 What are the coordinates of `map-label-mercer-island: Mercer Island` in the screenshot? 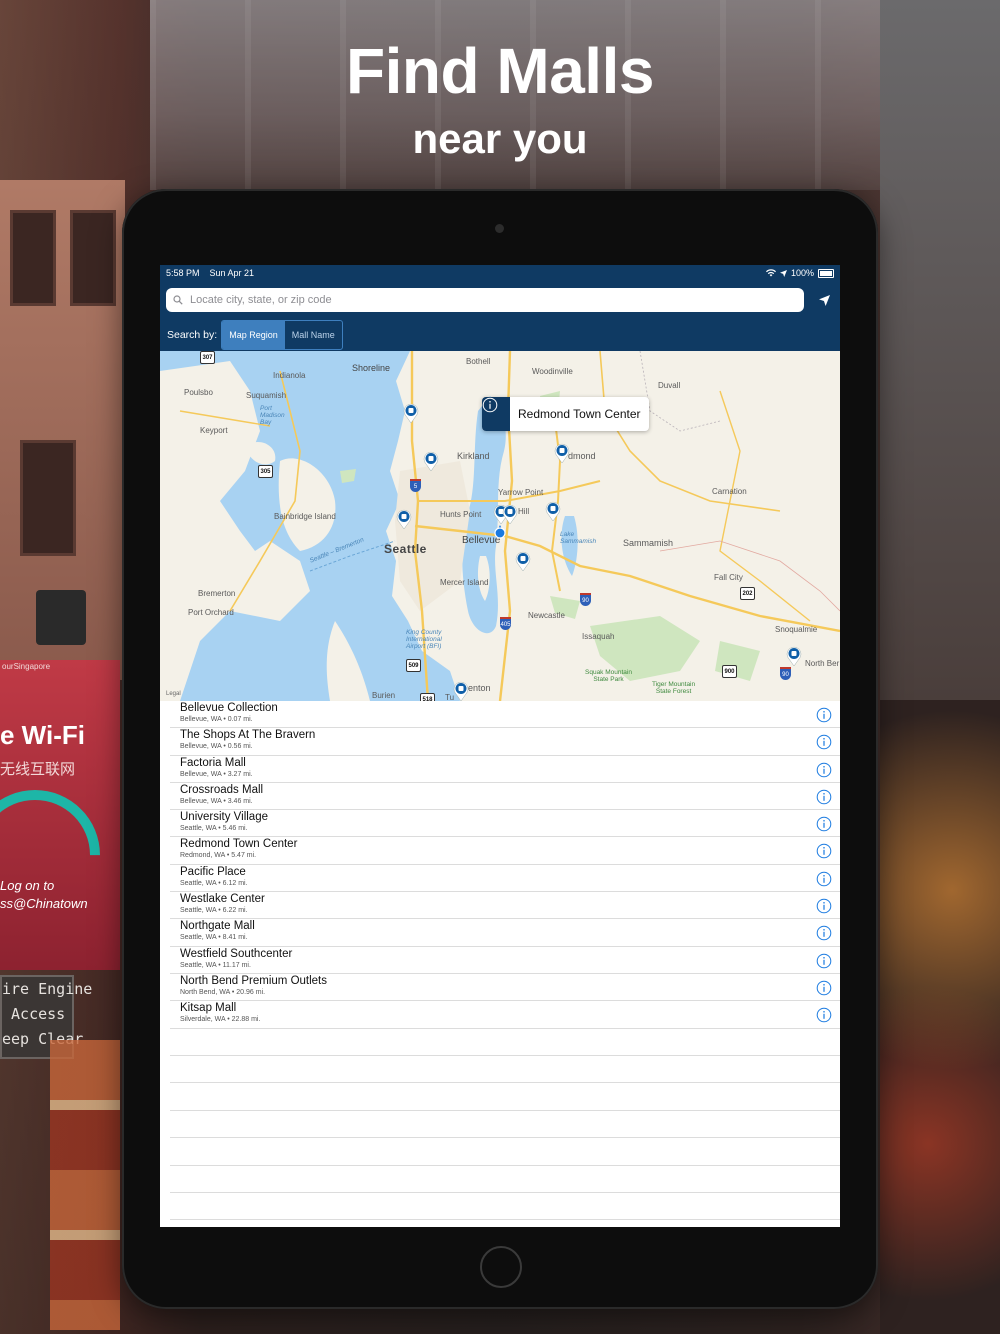 It's located at (464, 582).